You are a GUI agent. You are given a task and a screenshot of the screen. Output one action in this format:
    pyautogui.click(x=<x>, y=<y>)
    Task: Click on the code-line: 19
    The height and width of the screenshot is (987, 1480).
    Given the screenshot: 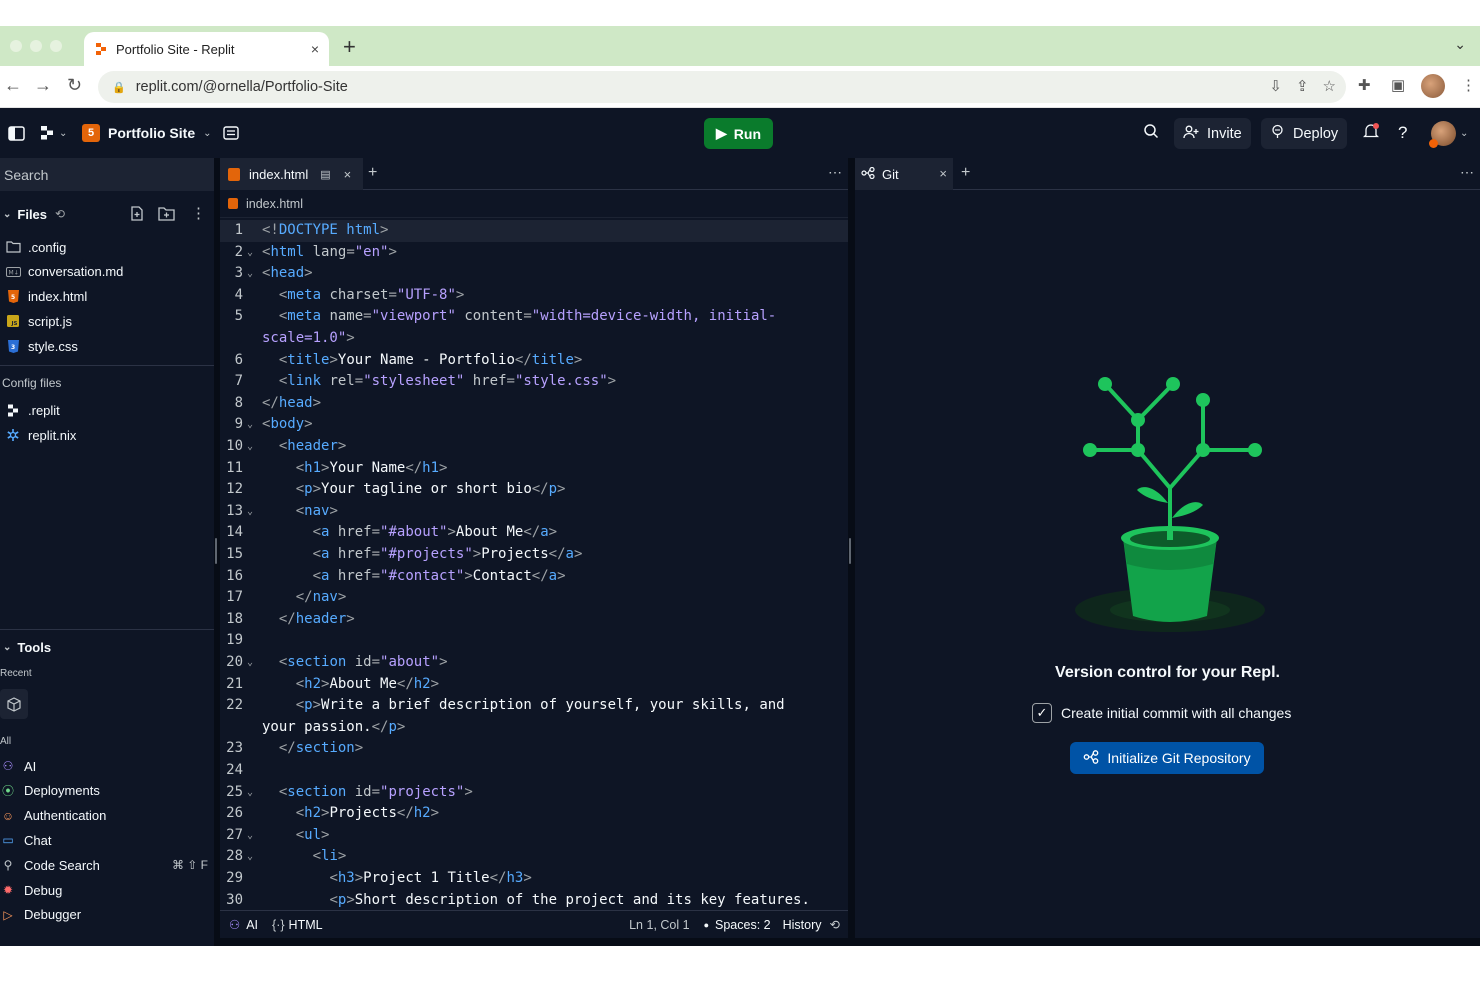 What is the action you would take?
    pyautogui.click(x=534, y=641)
    